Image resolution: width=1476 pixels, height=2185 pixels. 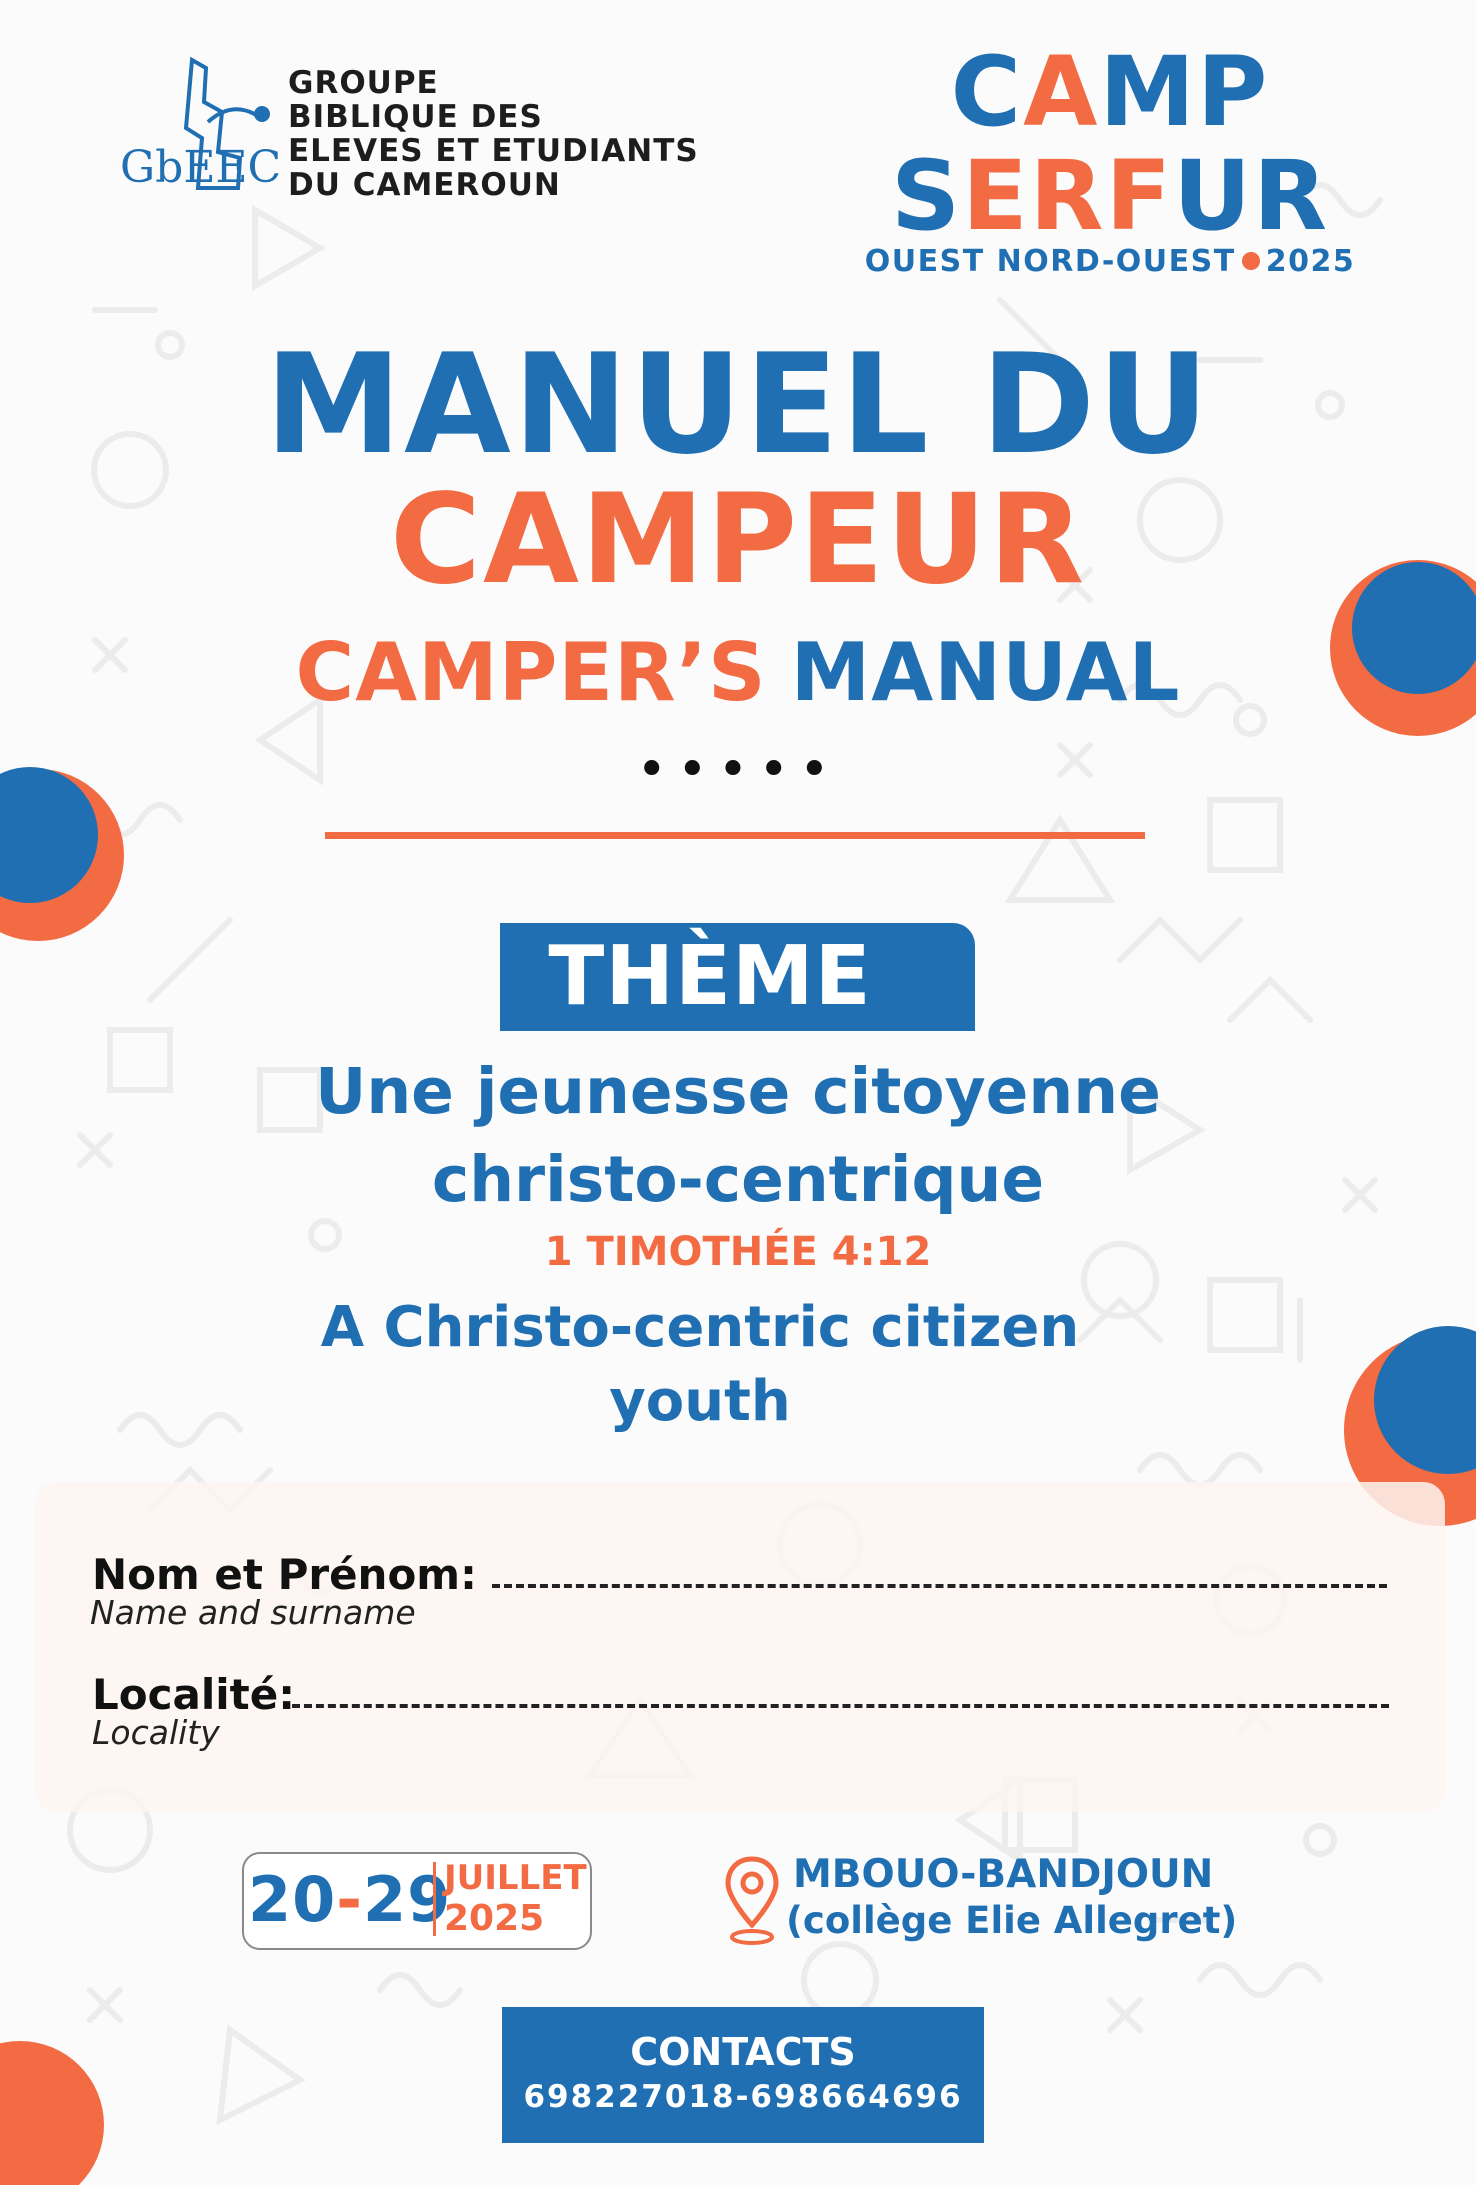 I want to click on logo-text: GbEEC, so click(x=200, y=167).